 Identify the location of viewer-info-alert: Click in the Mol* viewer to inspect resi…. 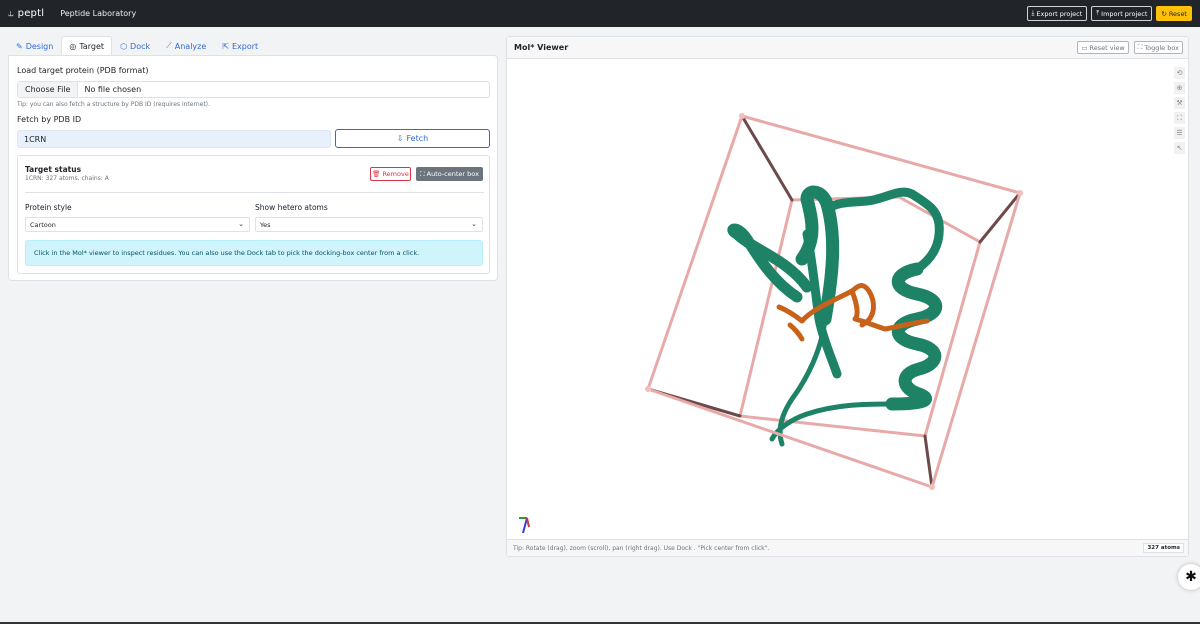
(254, 253).